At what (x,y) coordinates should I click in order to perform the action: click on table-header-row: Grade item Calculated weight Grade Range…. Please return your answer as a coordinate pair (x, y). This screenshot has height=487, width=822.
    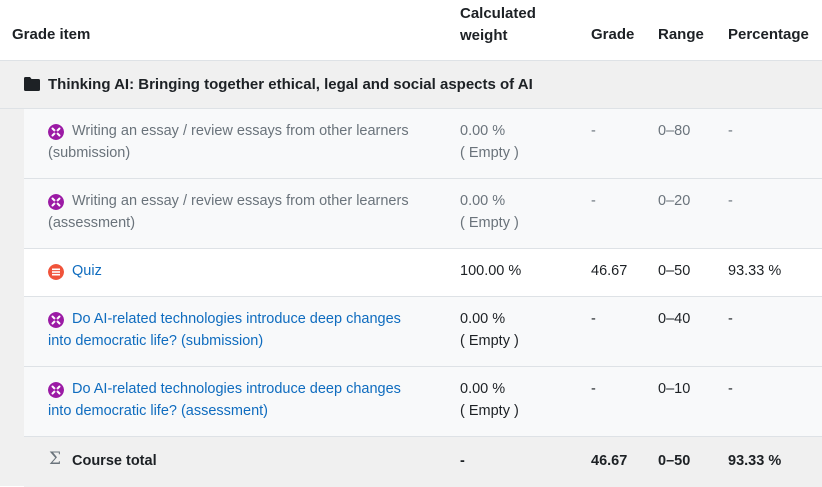
    Looking at the image, I should click on (411, 30).